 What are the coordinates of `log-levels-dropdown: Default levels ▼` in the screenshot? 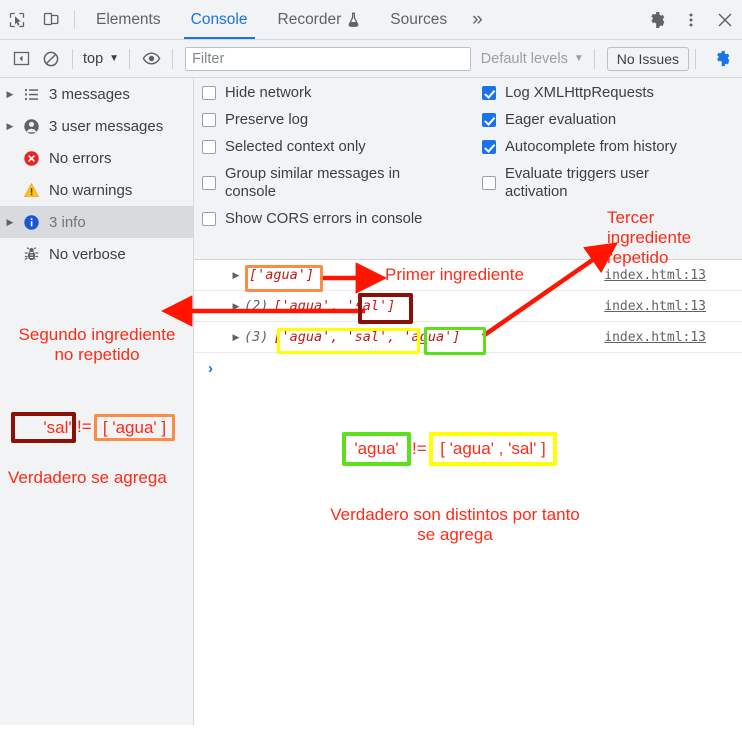 It's located at (532, 59).